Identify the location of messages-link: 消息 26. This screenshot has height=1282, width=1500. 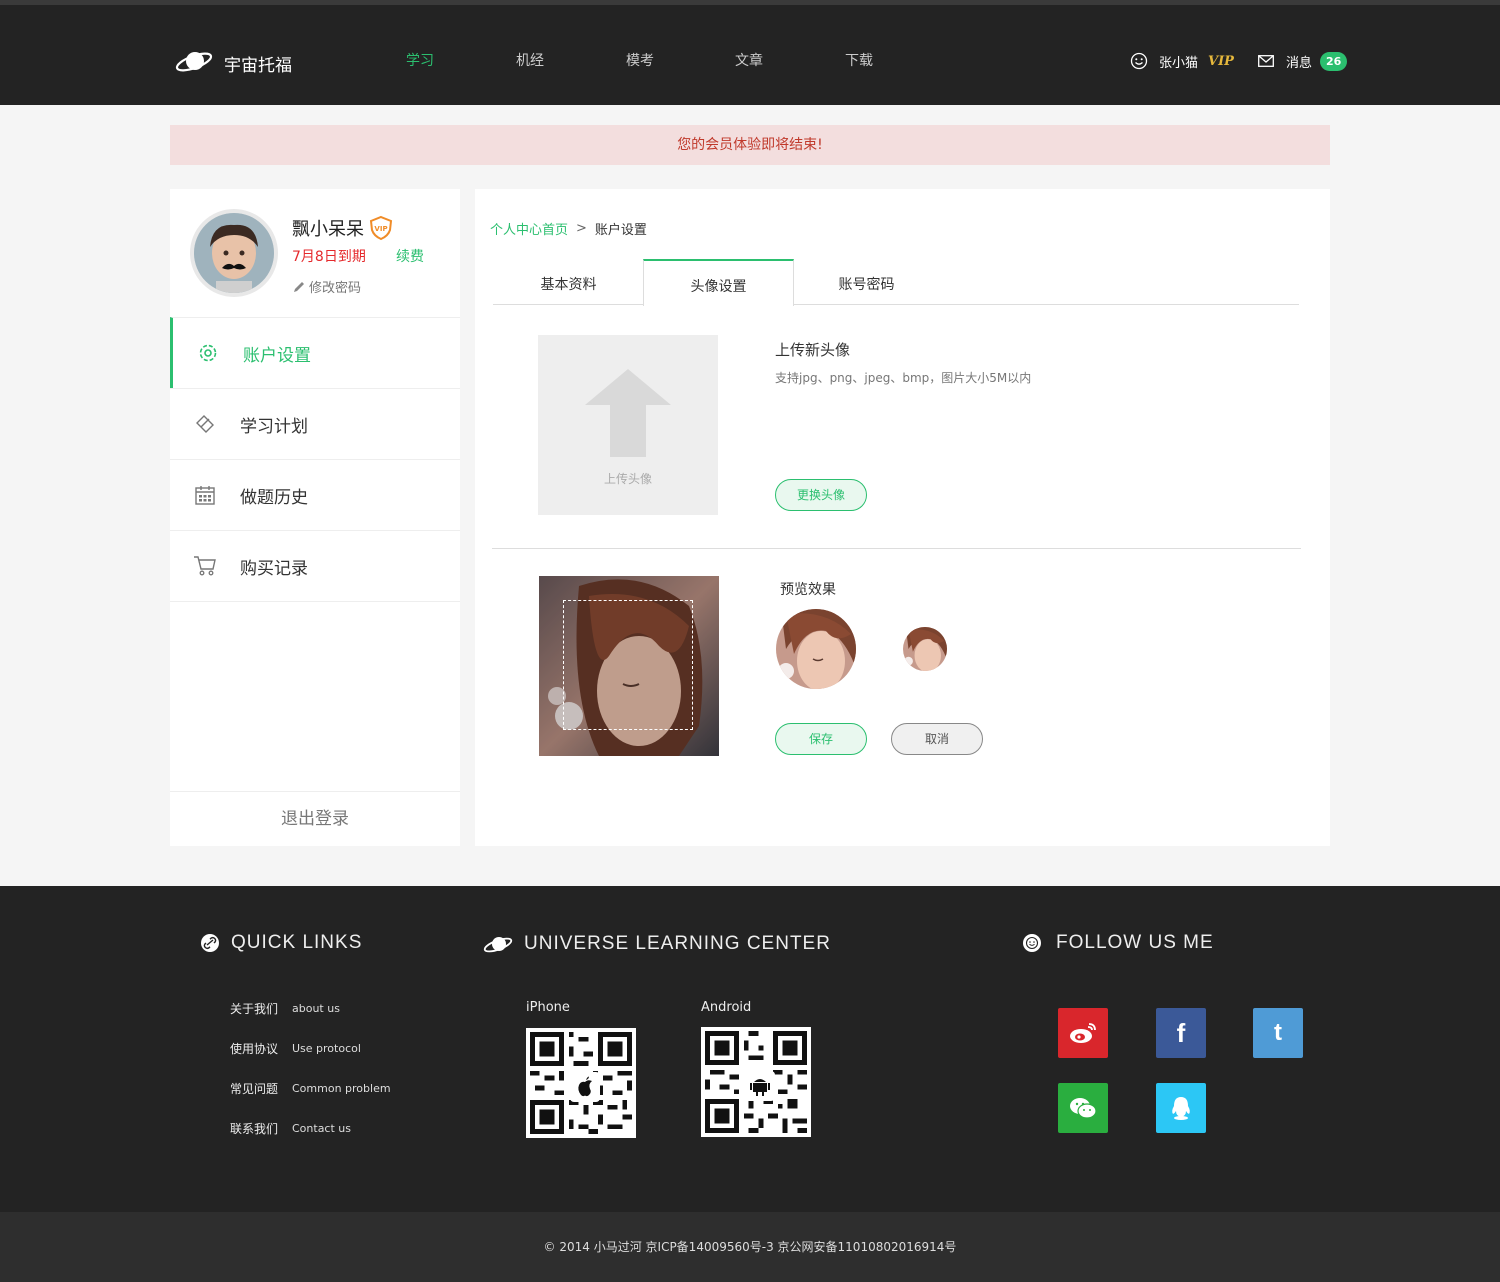
(1303, 61).